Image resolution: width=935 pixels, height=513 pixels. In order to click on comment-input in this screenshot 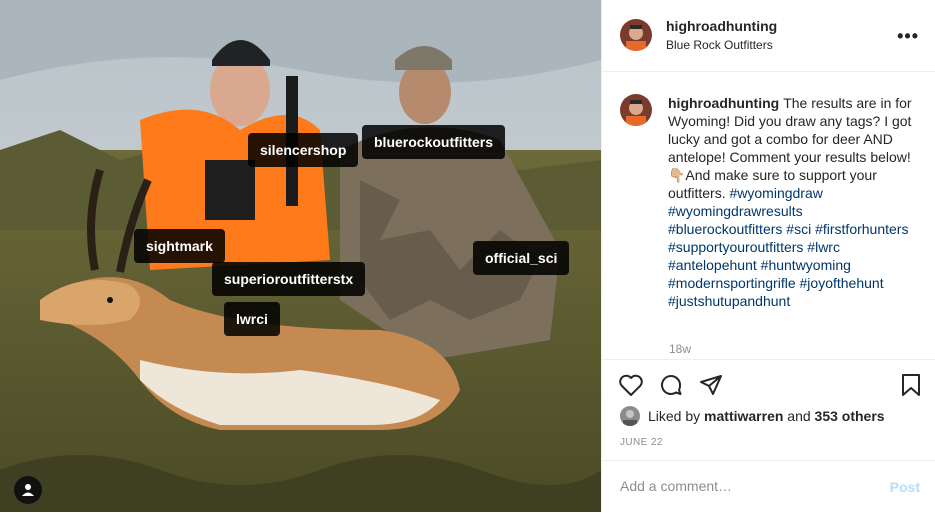, I will do `click(745, 486)`.